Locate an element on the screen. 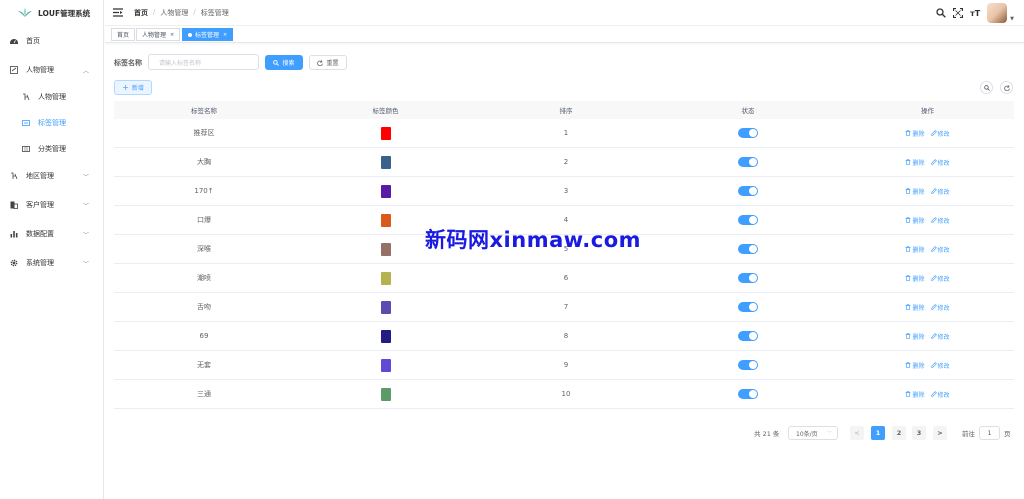  prev-page-button: < is located at coordinates (857, 433).